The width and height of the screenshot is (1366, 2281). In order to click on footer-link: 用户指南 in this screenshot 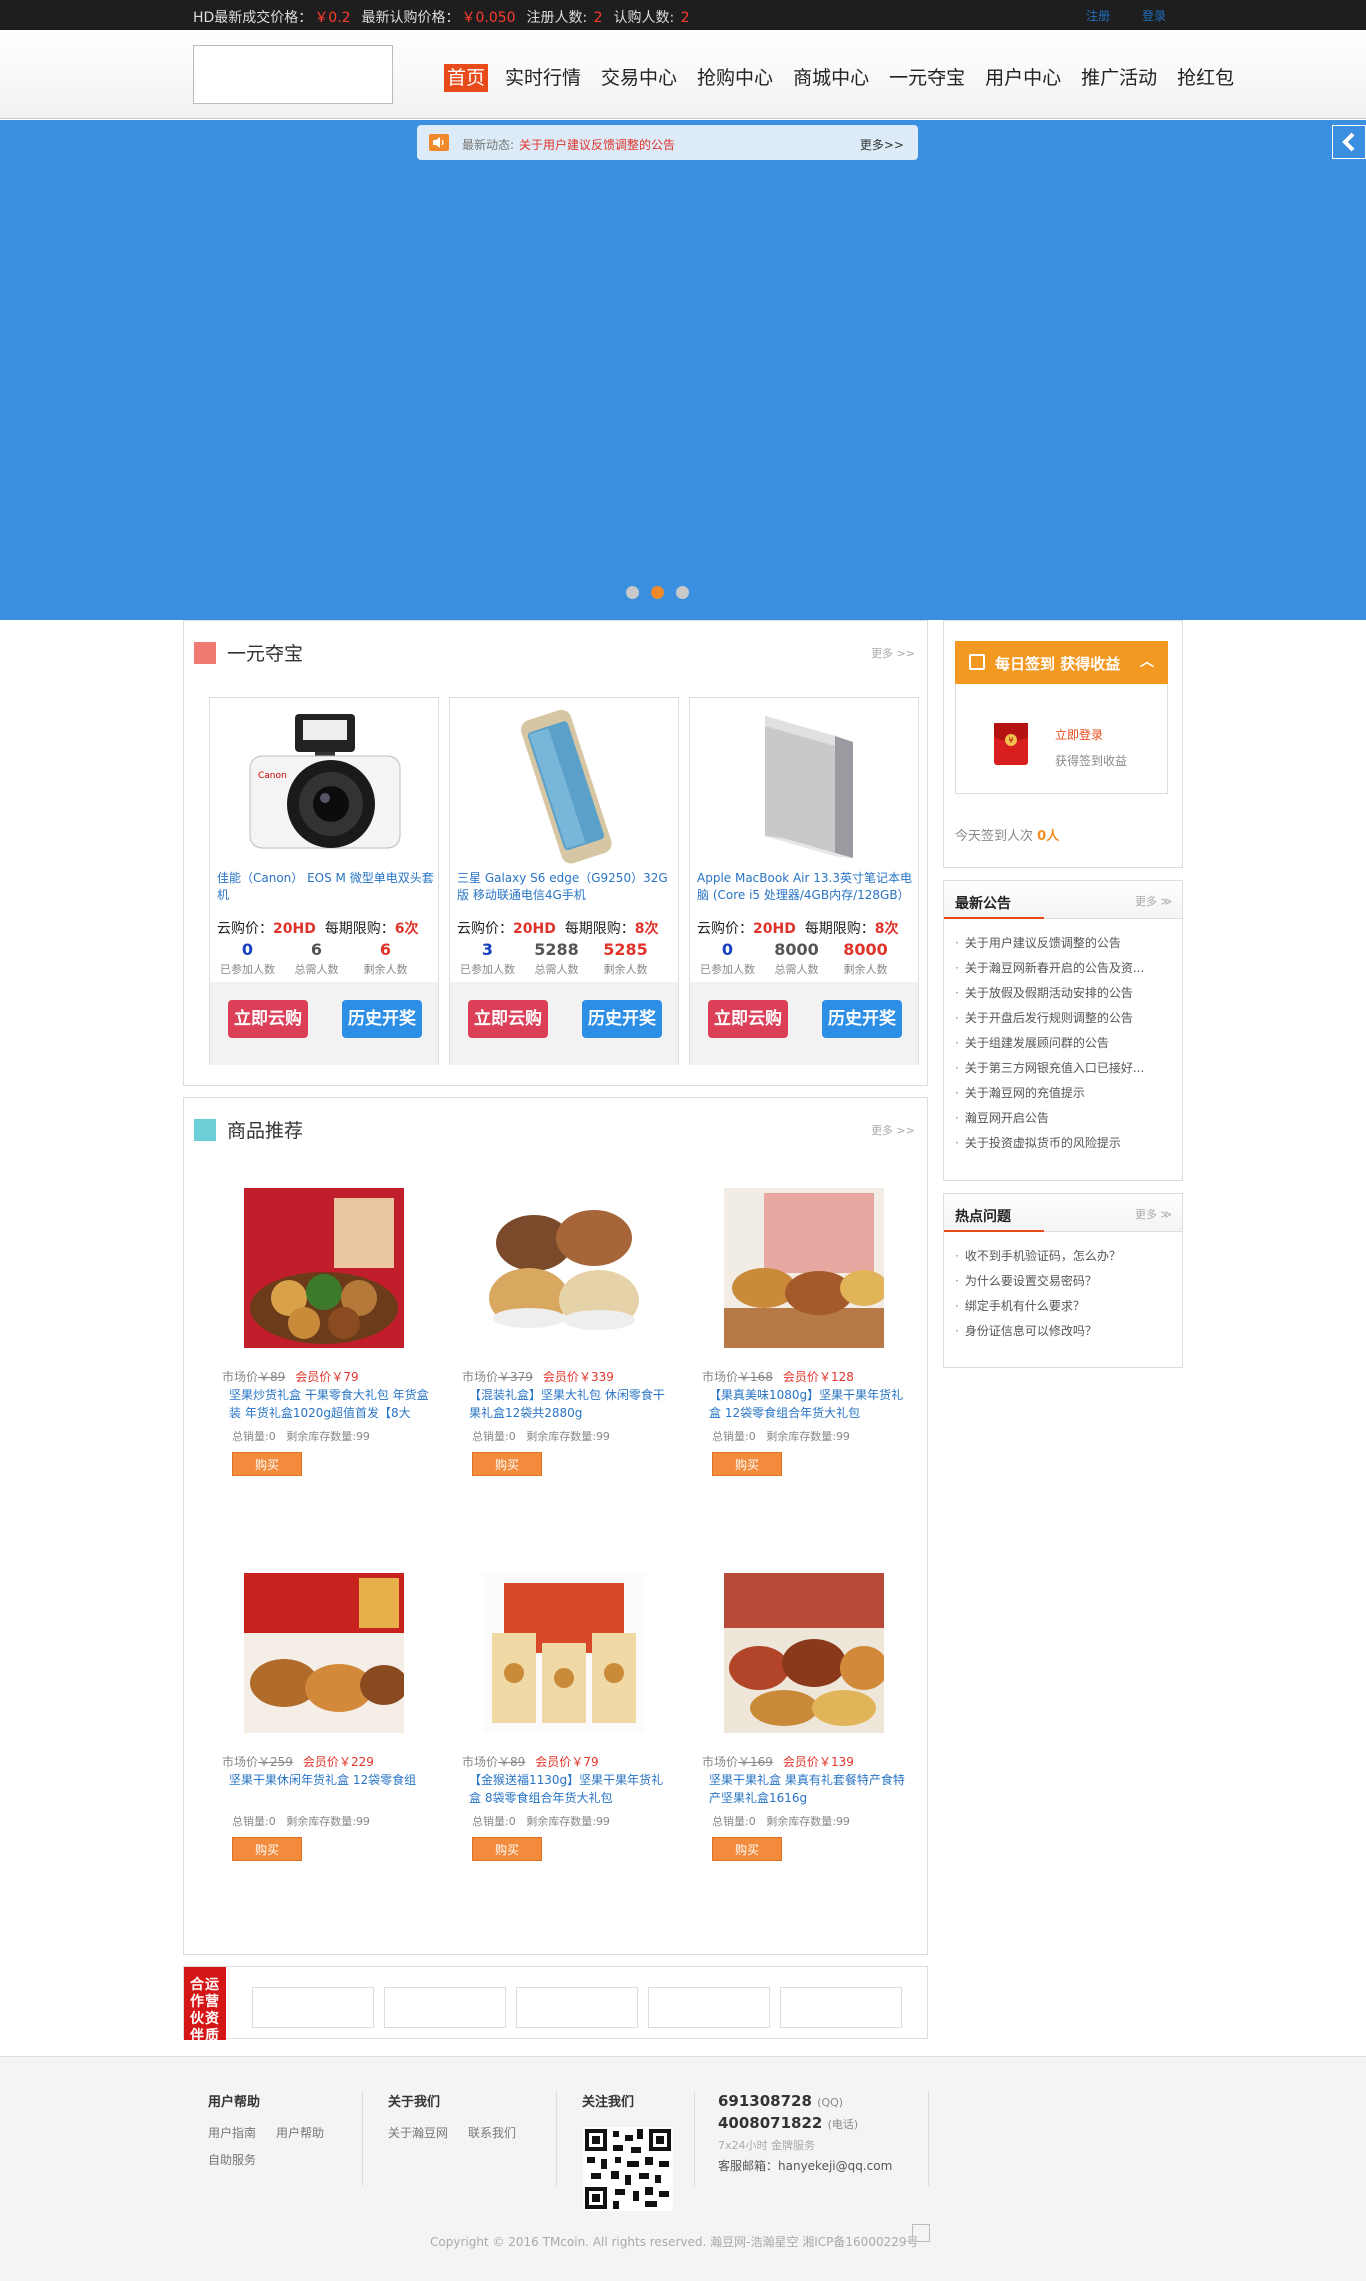, I will do `click(232, 2133)`.